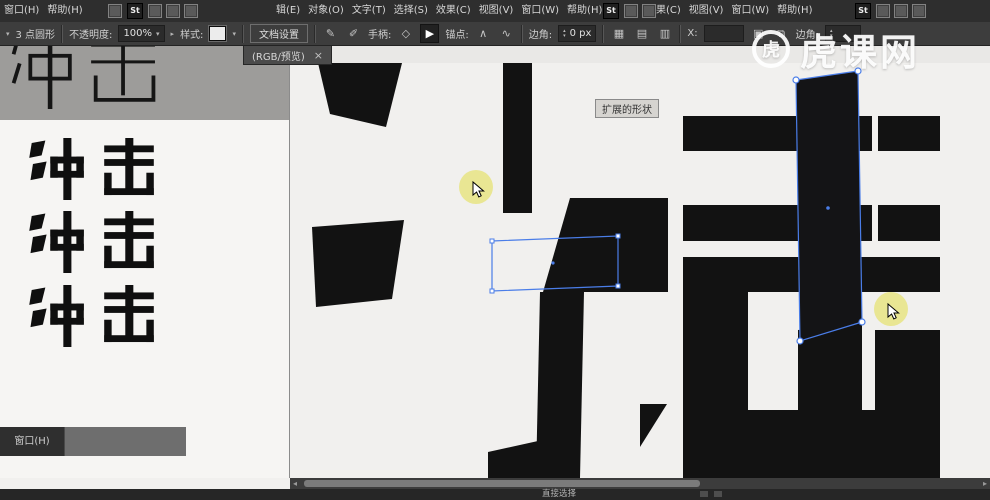  I want to click on tooltip: 扩展的形状, so click(627, 108).